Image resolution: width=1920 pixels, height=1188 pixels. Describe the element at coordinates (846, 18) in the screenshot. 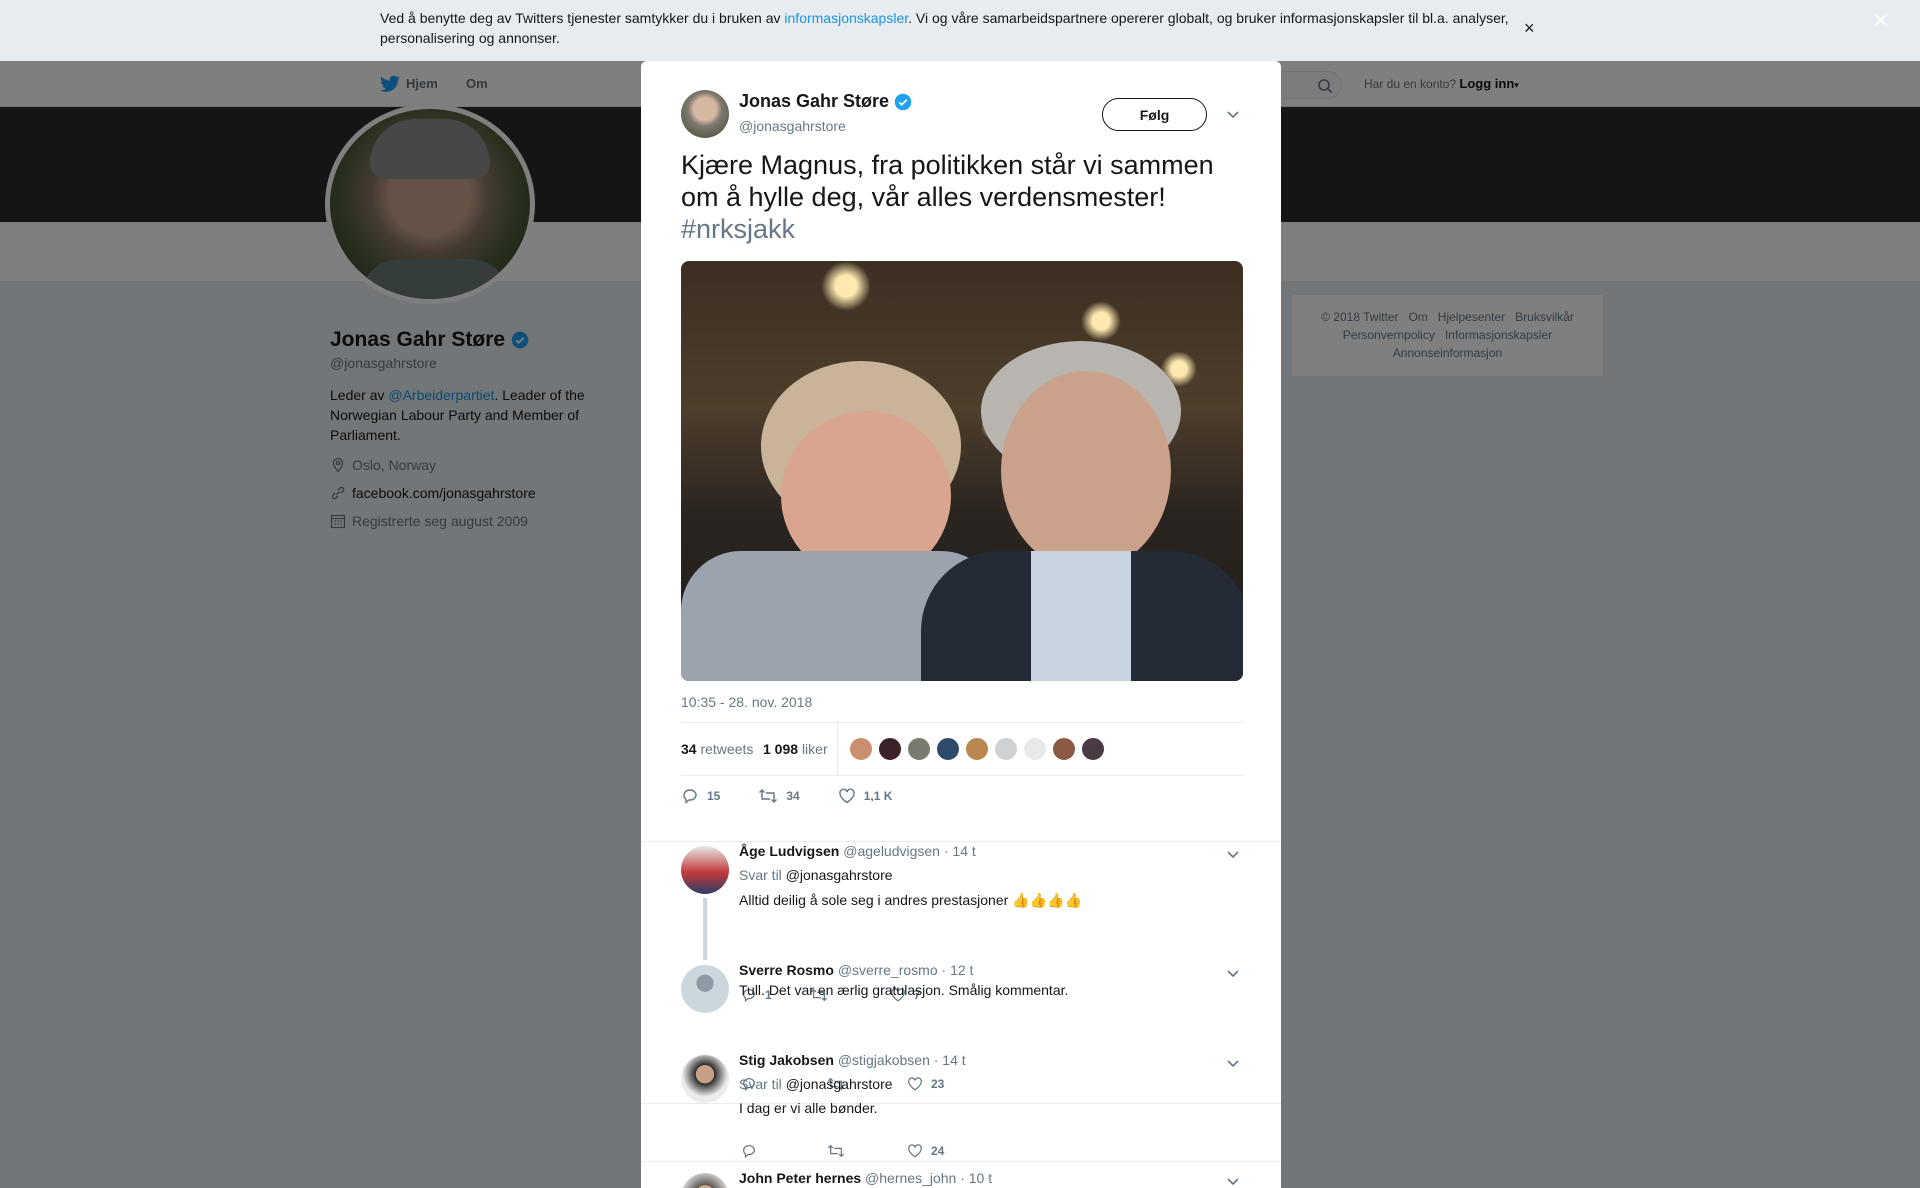

I see `cookie-link: informasjonskapsler` at that location.